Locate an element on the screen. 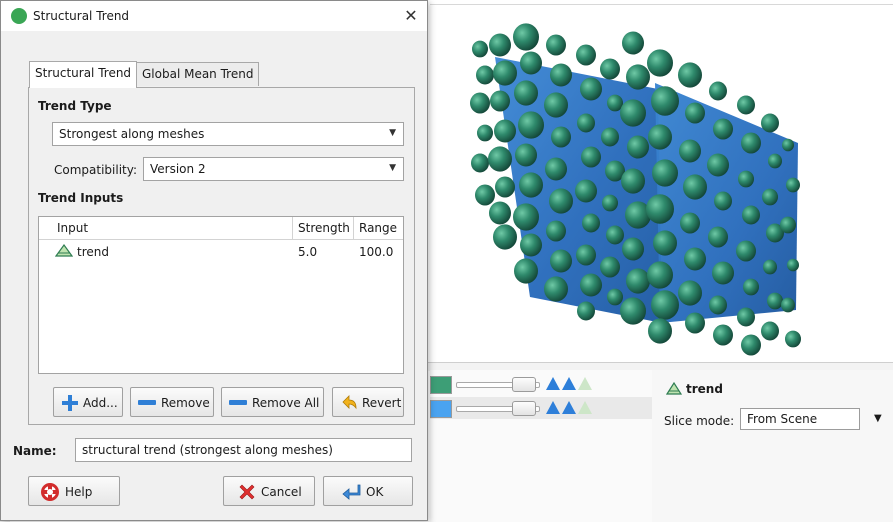  ok-button: OK is located at coordinates (368, 491).